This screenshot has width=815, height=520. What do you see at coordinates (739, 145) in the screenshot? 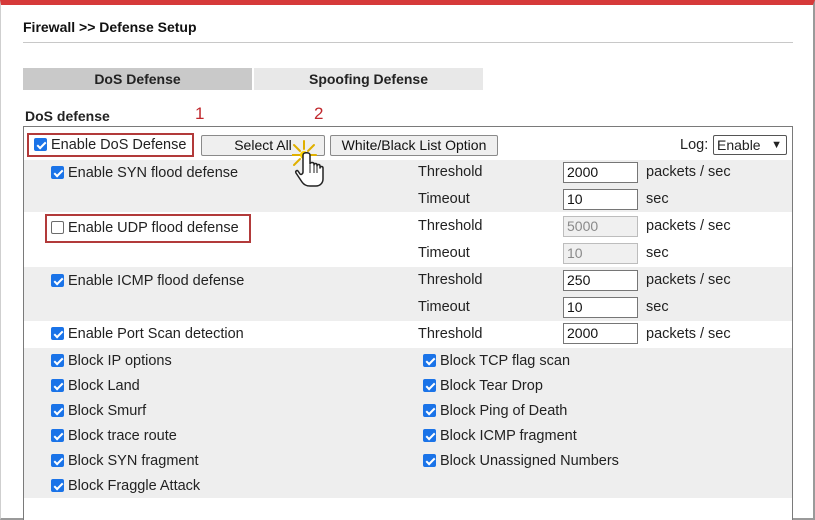
I see `log-select-value: Enable` at bounding box center [739, 145].